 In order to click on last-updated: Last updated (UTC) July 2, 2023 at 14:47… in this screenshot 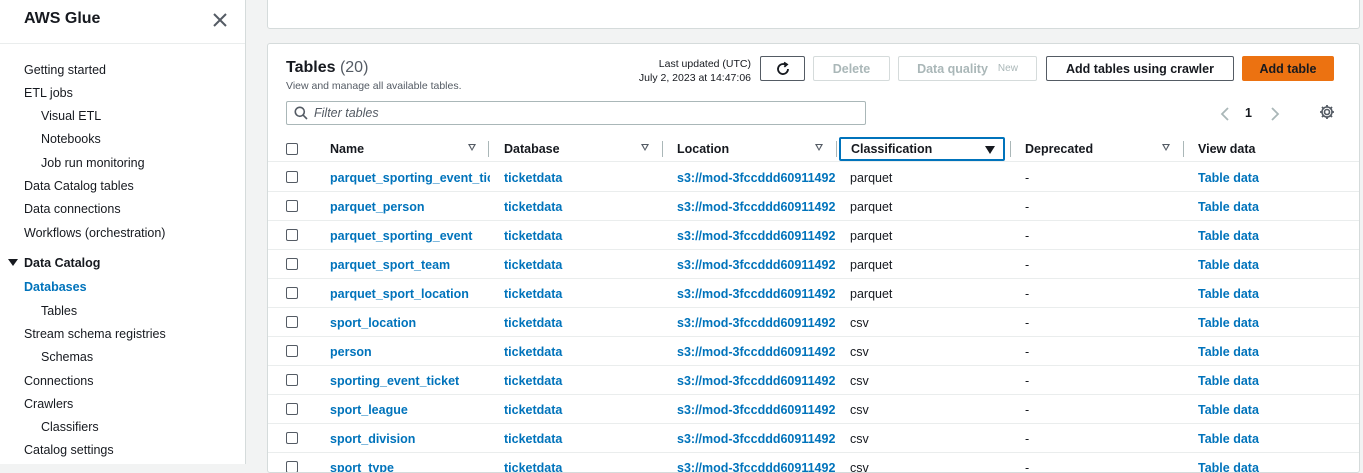, I will do `click(695, 71)`.